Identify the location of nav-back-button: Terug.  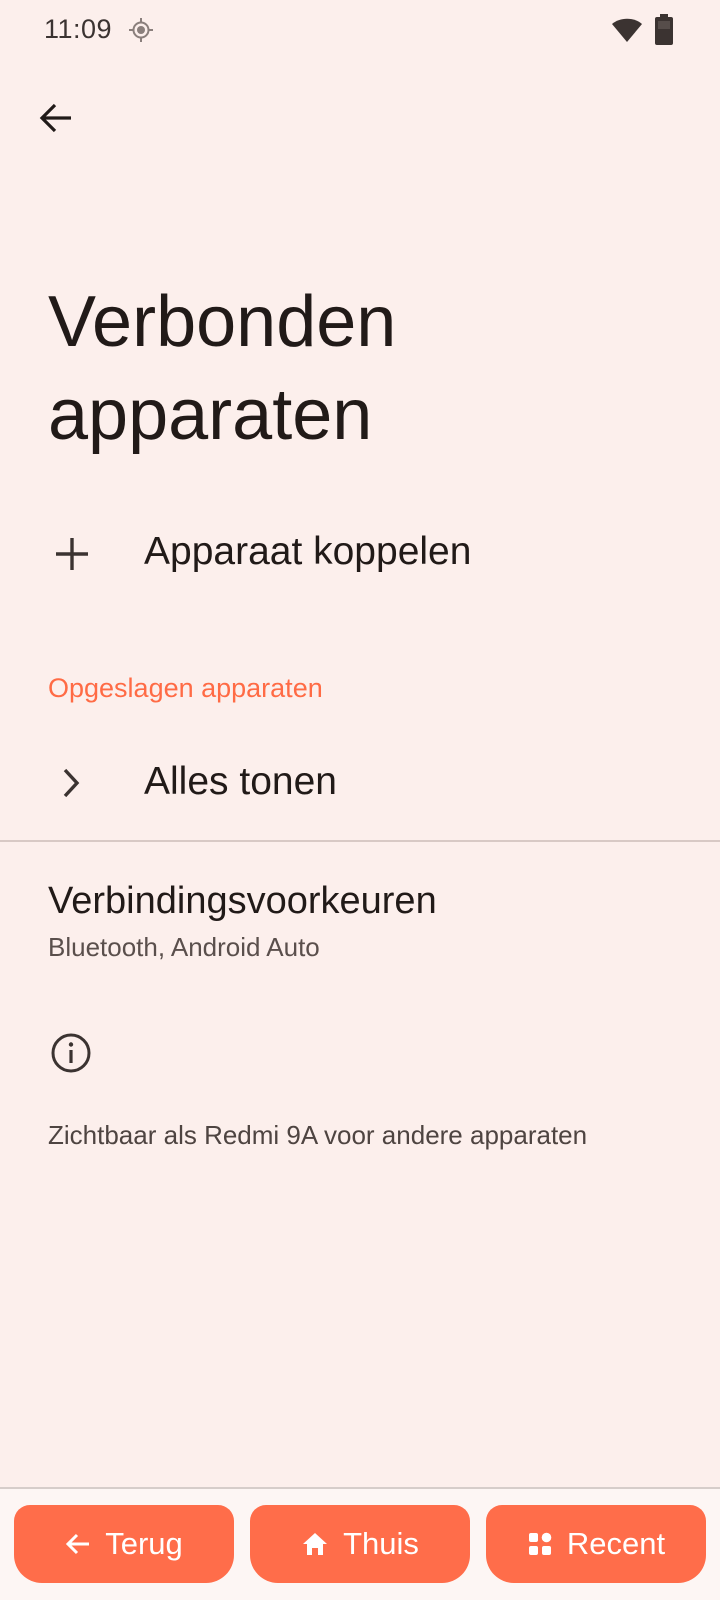
(124, 1544).